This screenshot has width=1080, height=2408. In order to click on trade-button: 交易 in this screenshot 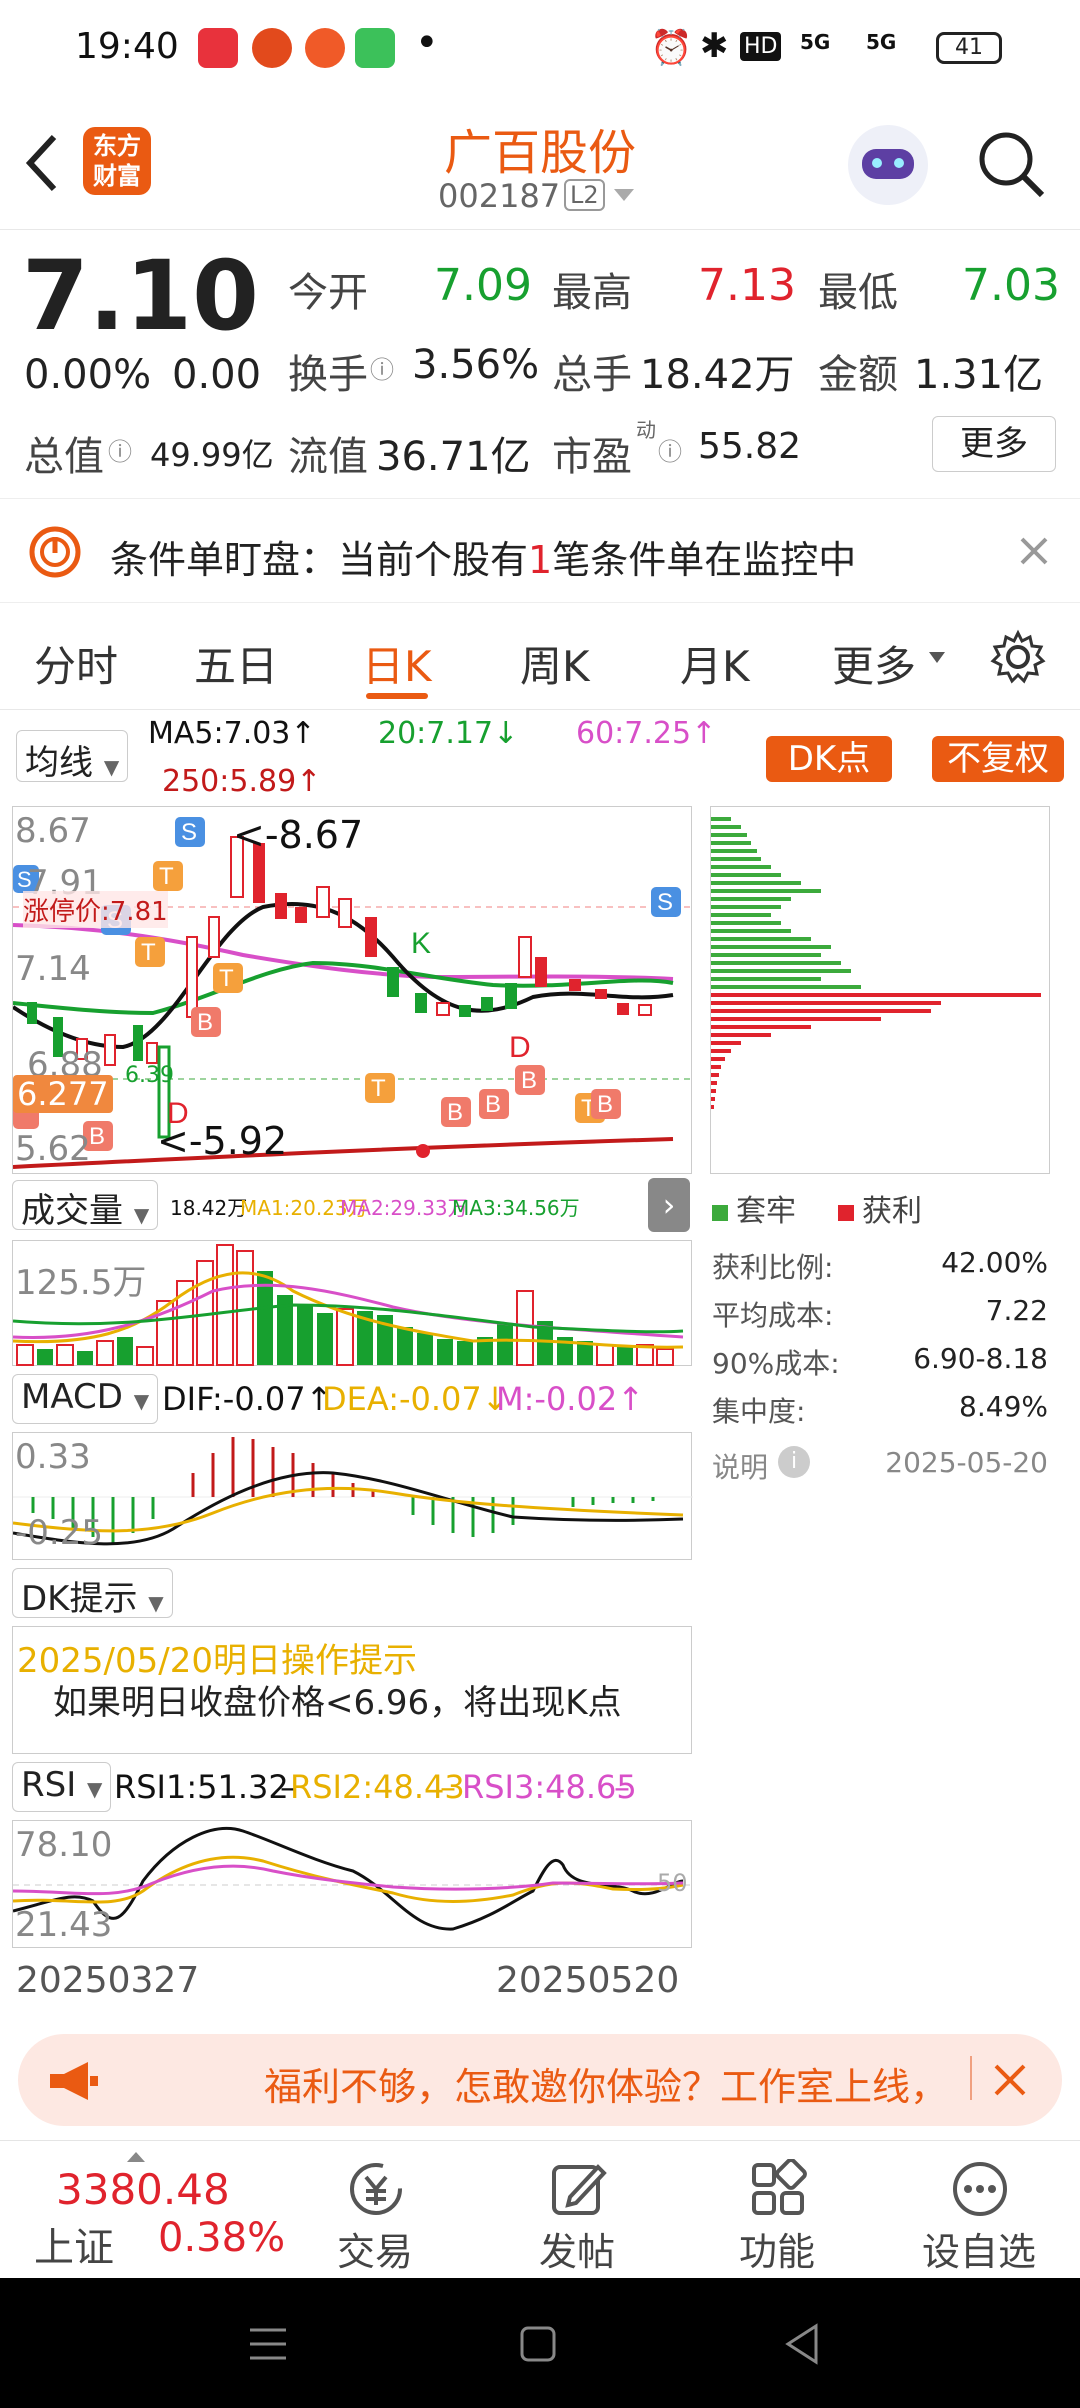, I will do `click(375, 2211)`.